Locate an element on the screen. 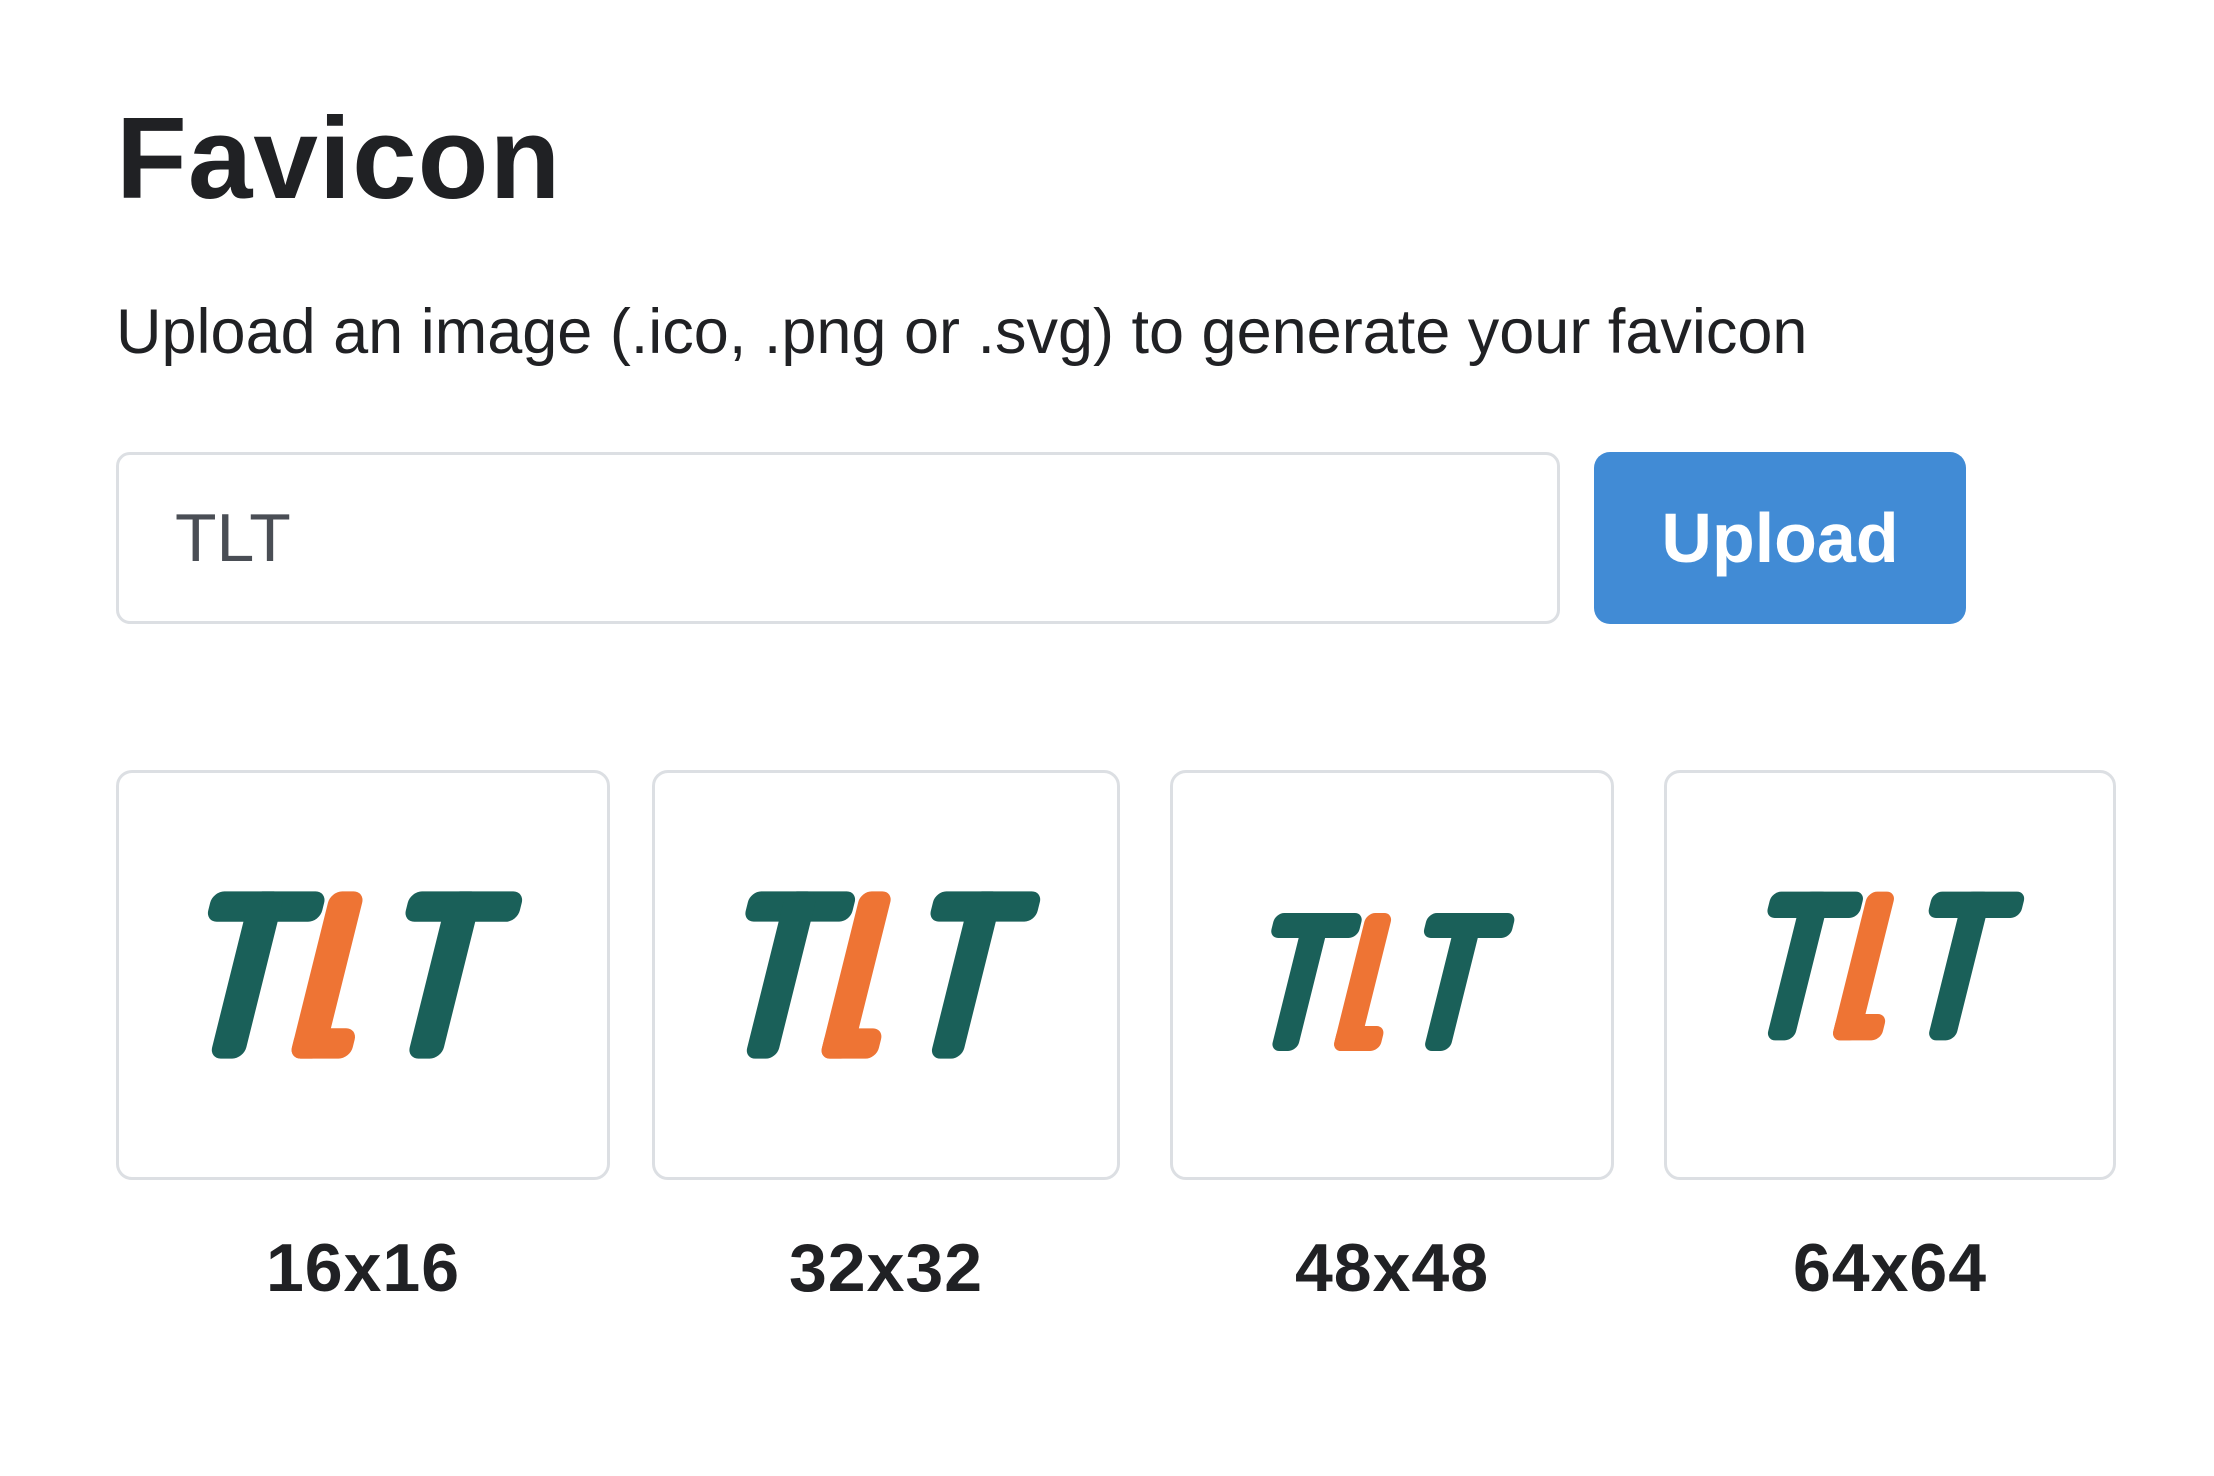 This screenshot has height=1476, width=2214. size-label-48: 48x48 is located at coordinates (1392, 1268).